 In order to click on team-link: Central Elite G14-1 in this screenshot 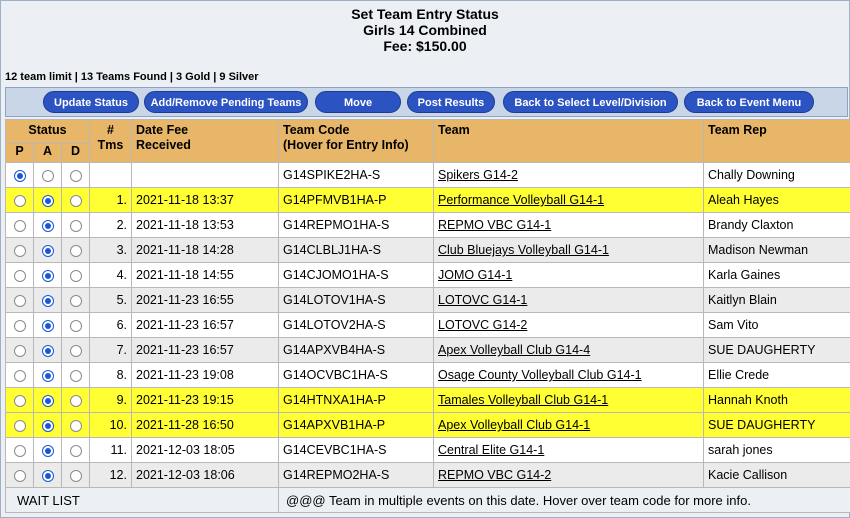, I will do `click(491, 450)`.